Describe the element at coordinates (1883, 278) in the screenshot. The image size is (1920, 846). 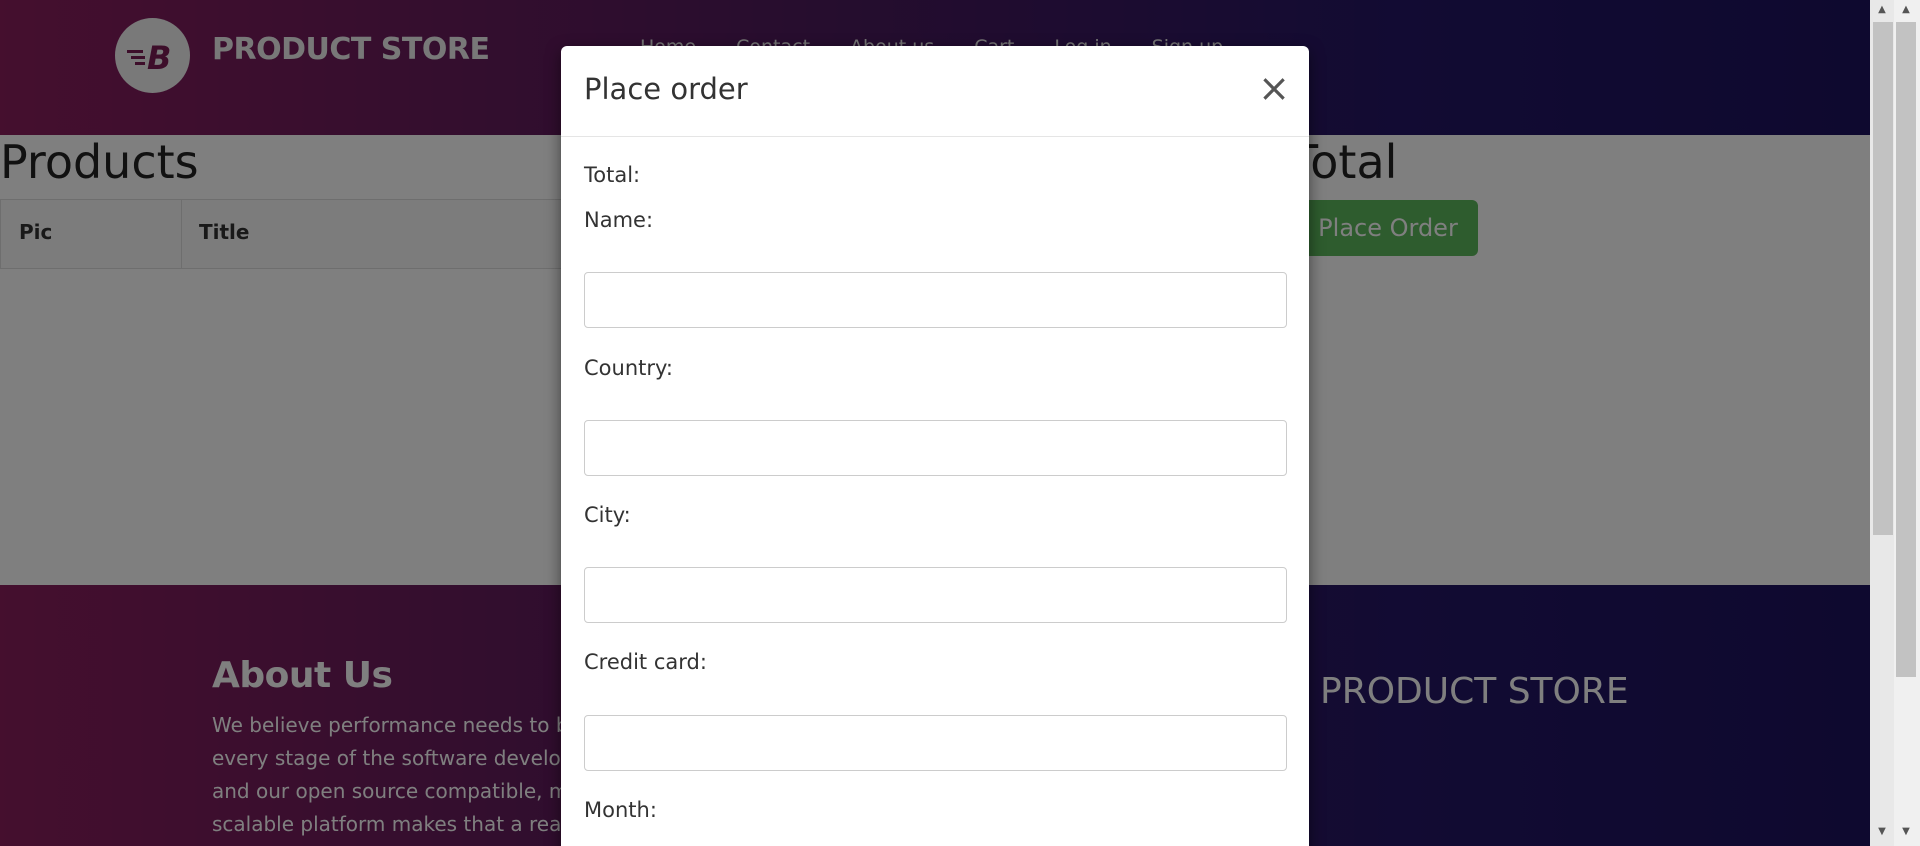
I see `scrollbar-thumb` at that location.